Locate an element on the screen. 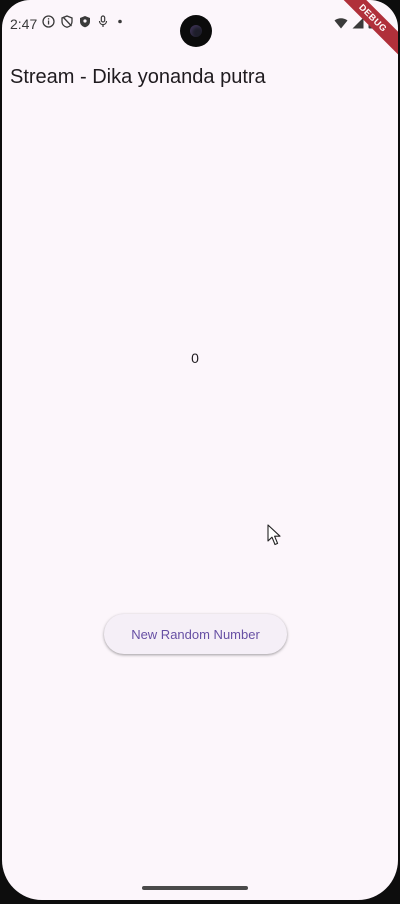  new-random-number-button: New Random Number is located at coordinates (195, 634).